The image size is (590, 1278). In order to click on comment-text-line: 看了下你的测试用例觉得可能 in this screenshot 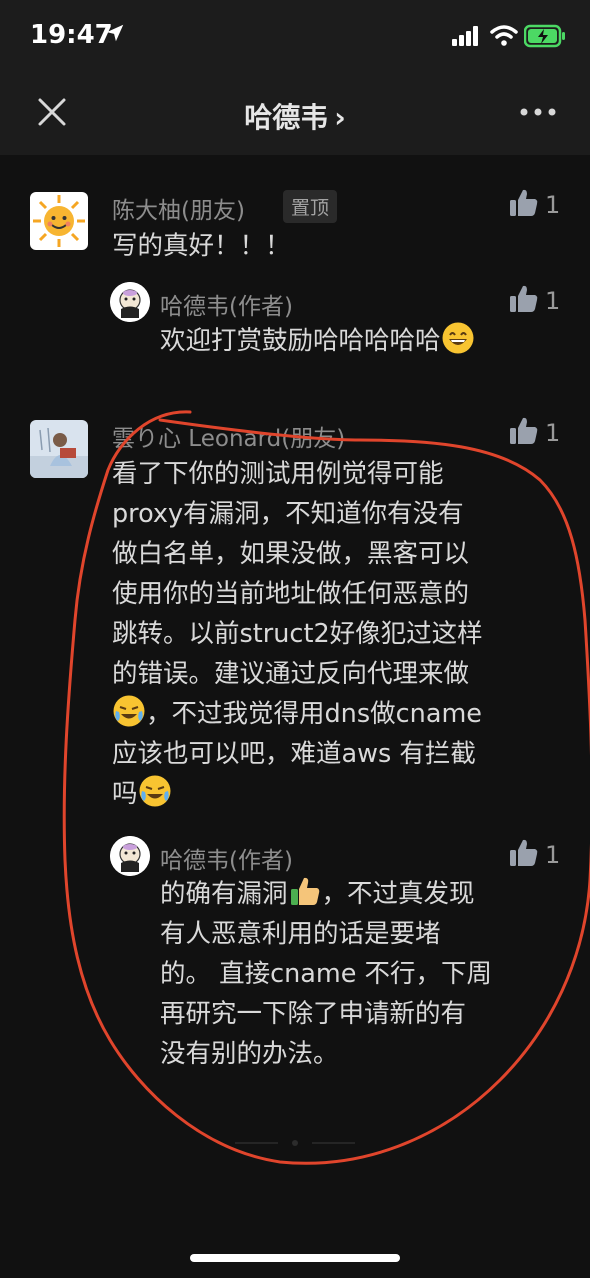, I will do `click(278, 474)`.